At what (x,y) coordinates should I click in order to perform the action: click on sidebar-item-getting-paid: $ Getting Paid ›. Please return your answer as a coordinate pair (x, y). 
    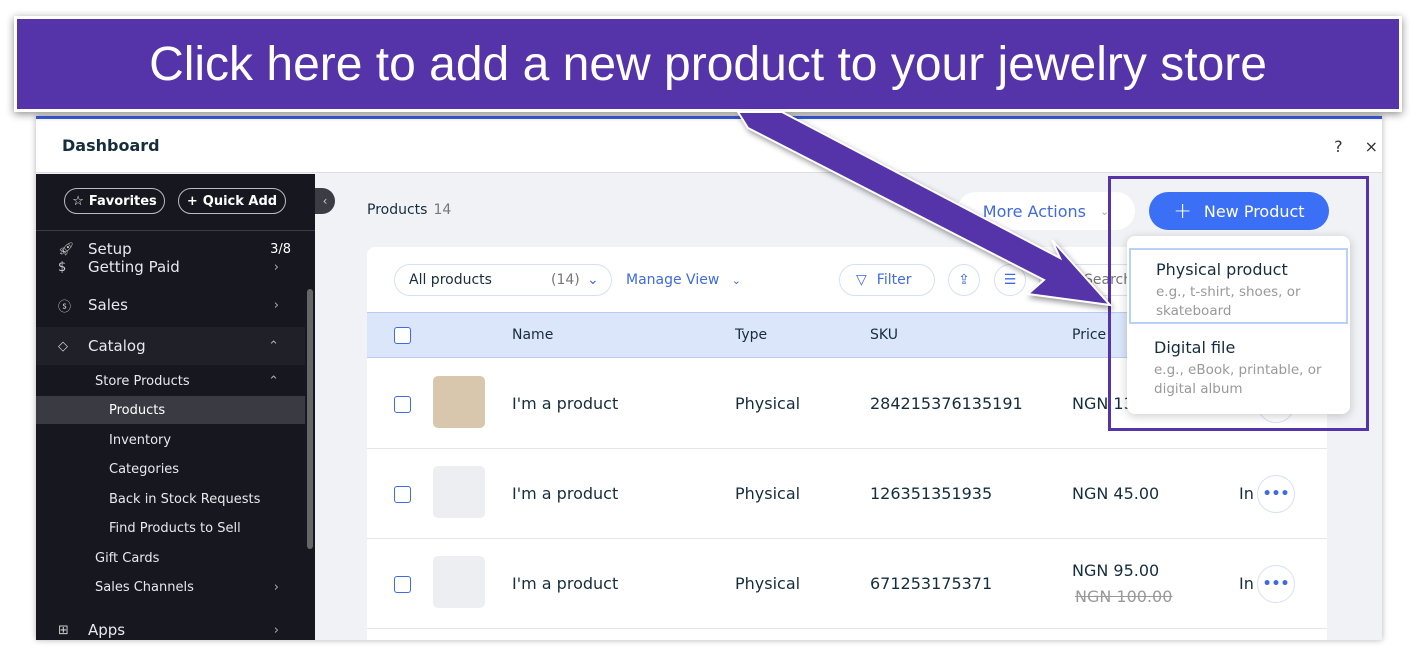
    Looking at the image, I should click on (170, 267).